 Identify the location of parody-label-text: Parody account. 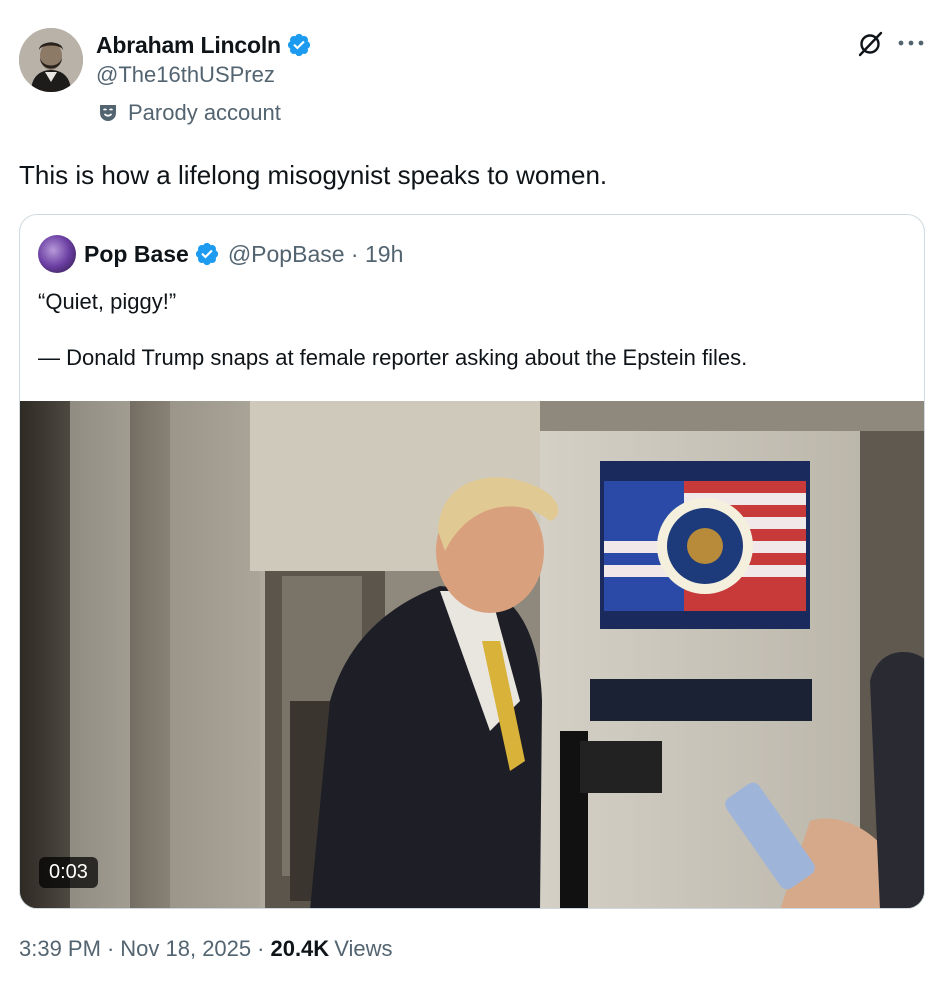
(204, 112).